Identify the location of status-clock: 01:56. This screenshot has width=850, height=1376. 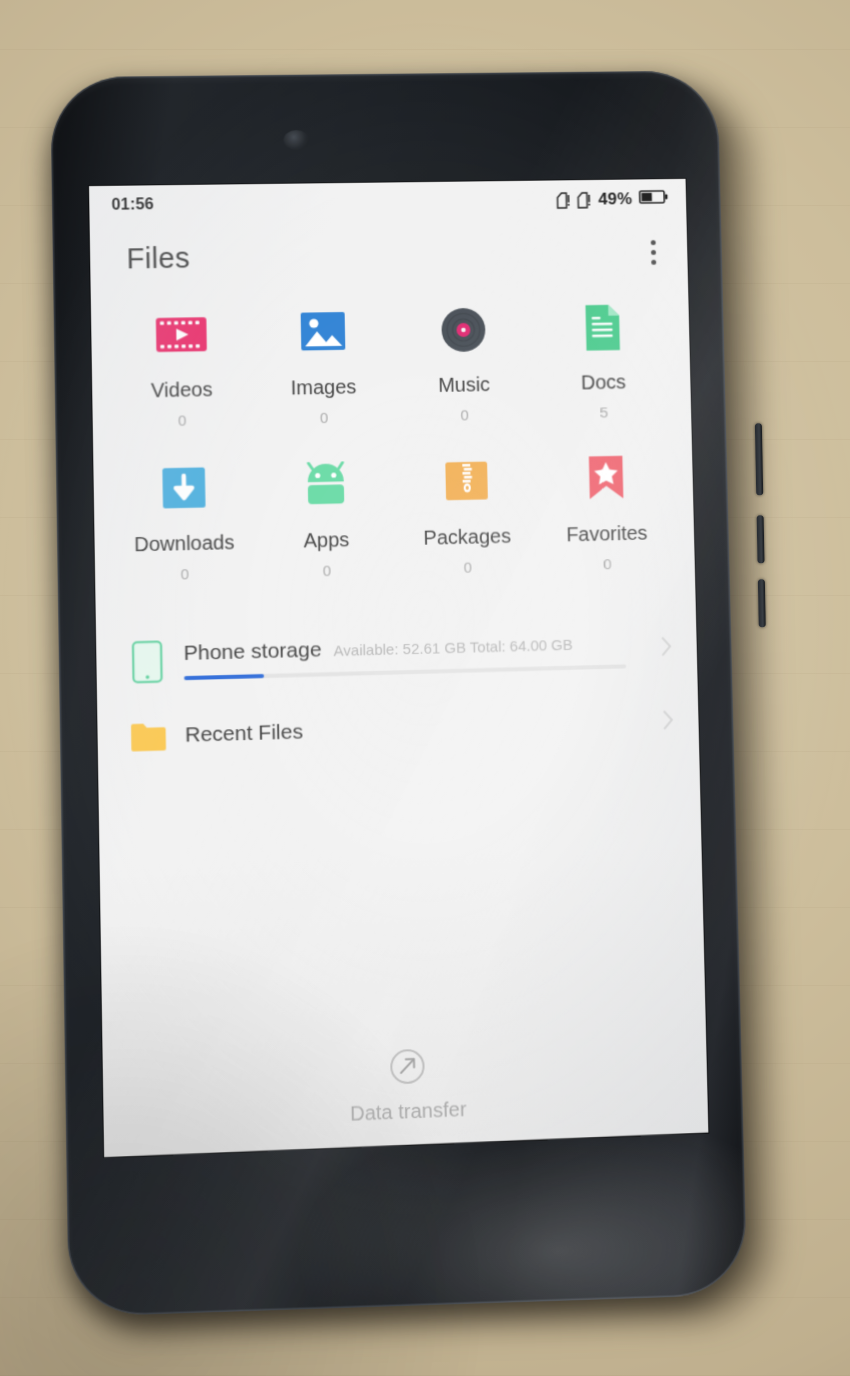
(133, 205).